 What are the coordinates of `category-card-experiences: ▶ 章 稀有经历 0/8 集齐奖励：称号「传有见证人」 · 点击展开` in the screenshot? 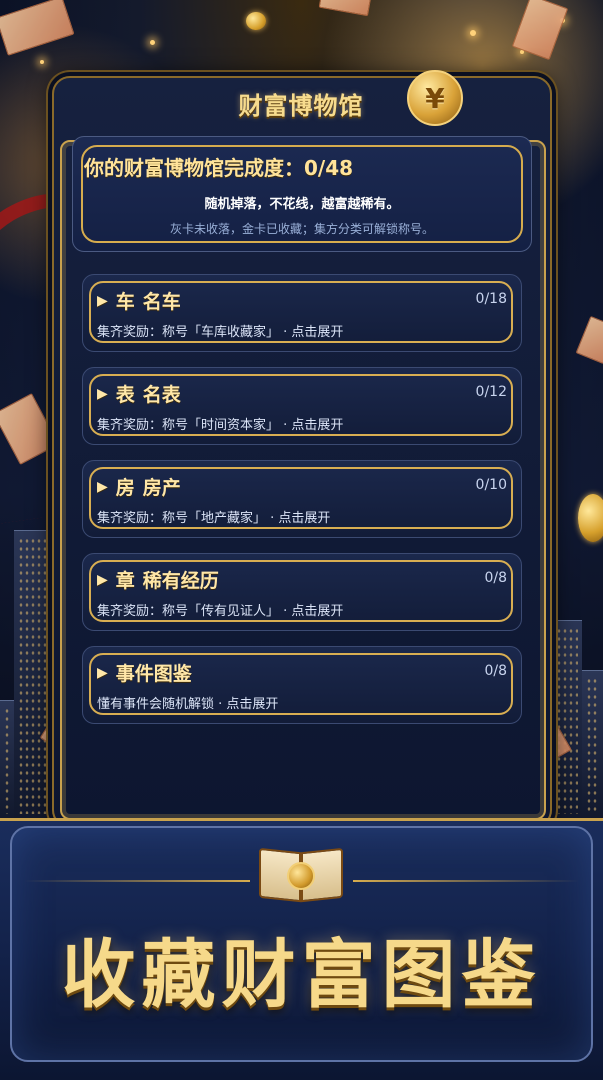 It's located at (302, 592).